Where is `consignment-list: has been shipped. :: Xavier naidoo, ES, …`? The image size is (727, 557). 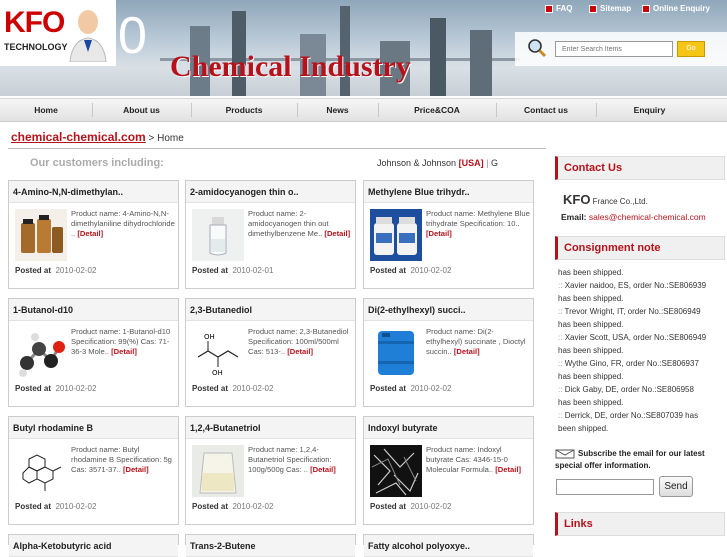
consignment-list: has been shipped. :: Xavier naidoo, ES, … is located at coordinates (640, 350).